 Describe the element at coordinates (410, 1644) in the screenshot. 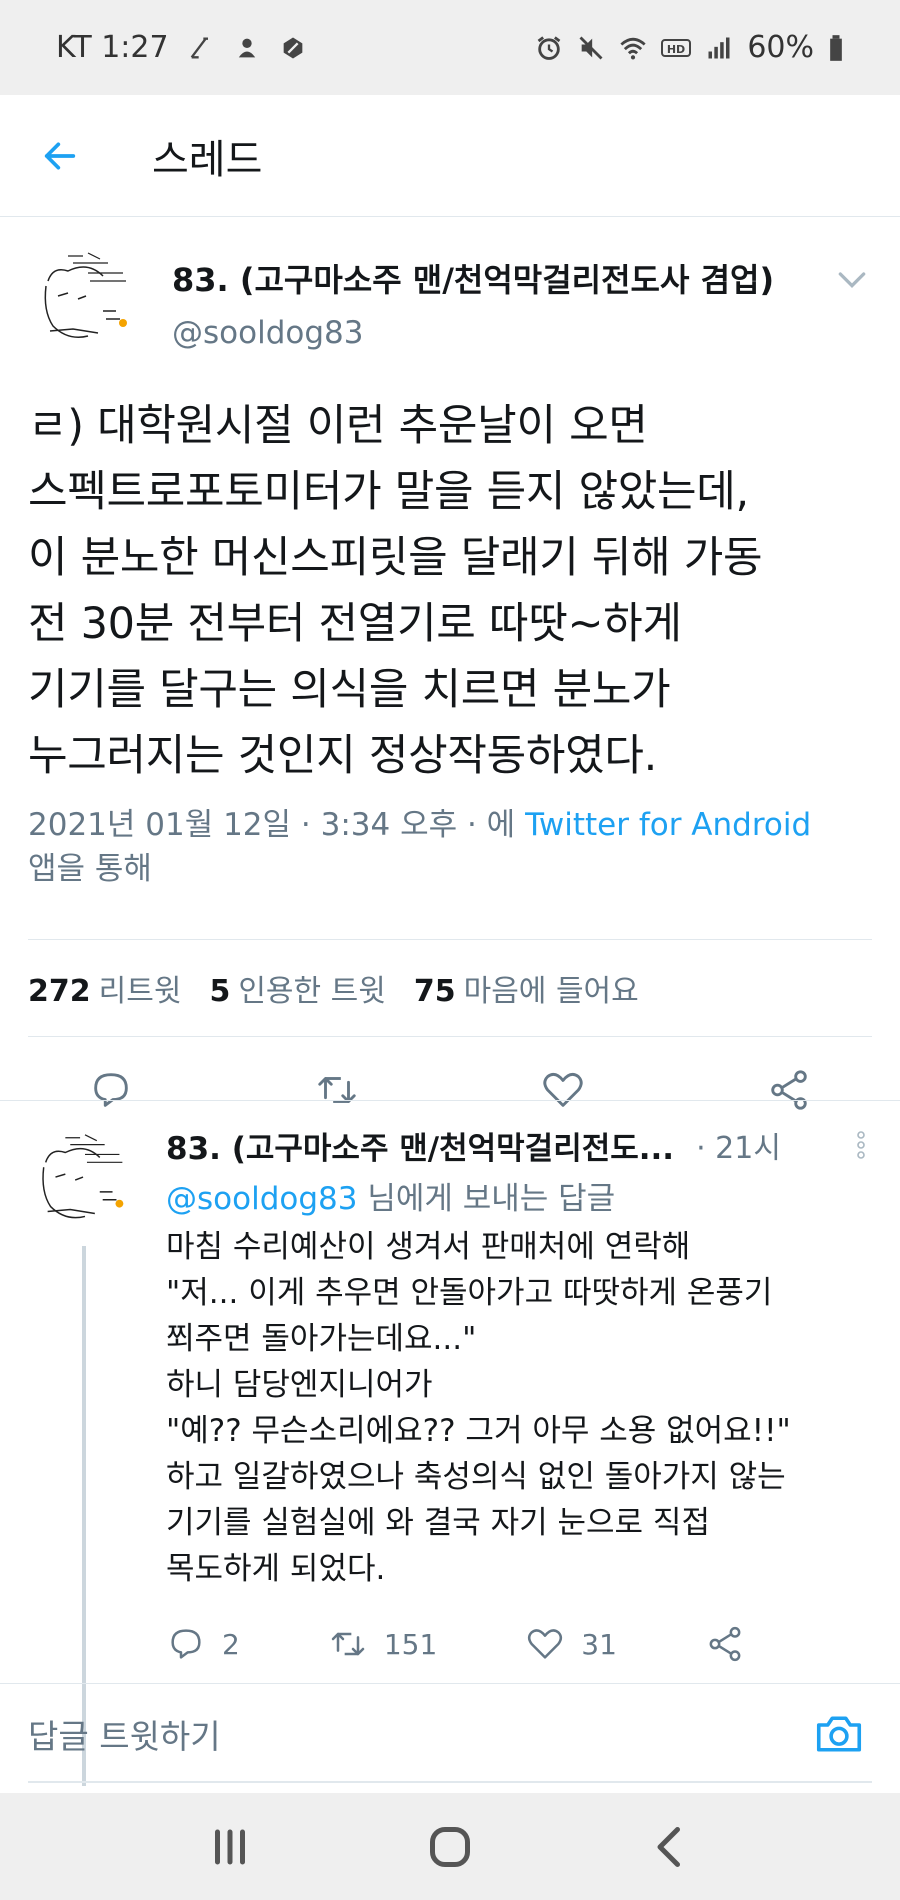

I see `retweet-count: 151` at that location.